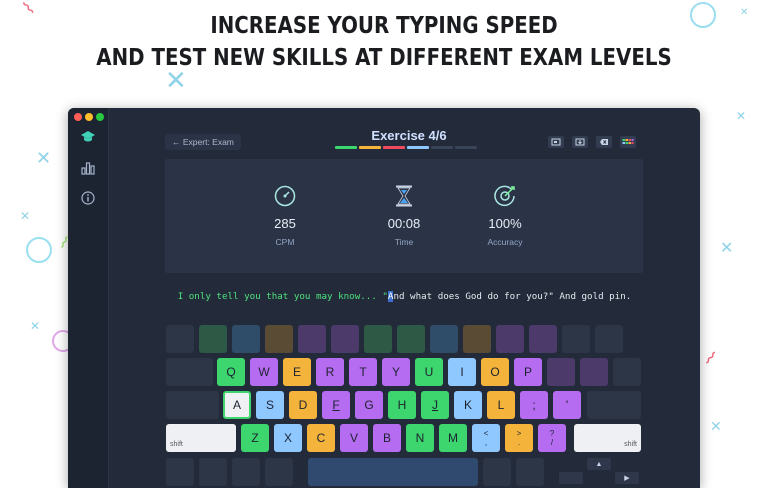 The width and height of the screenshot is (768, 488). I want to click on headline-line-1: INCREASE YOUR TYPING SPEED, so click(384, 26).